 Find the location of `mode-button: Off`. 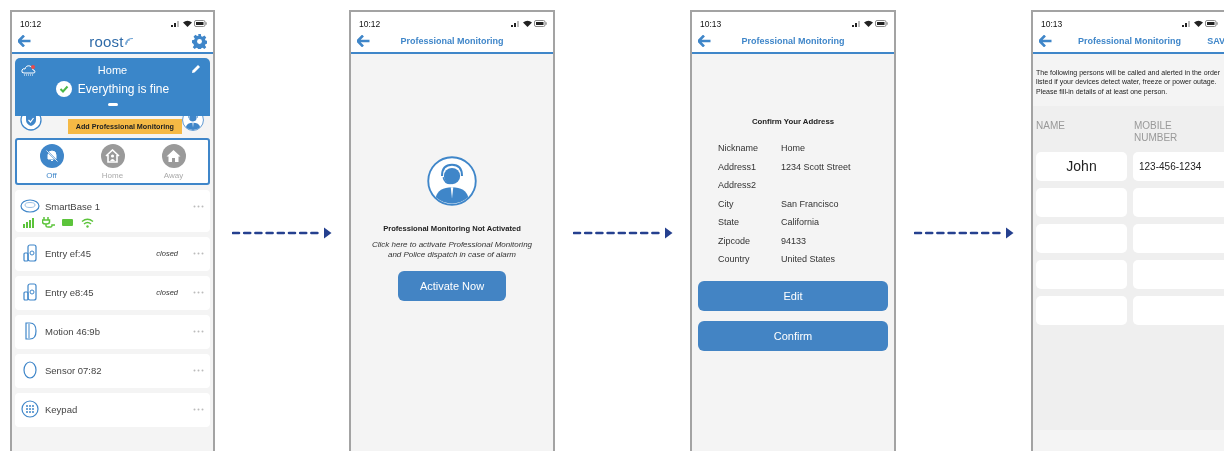

mode-button: Off is located at coordinates (51, 162).